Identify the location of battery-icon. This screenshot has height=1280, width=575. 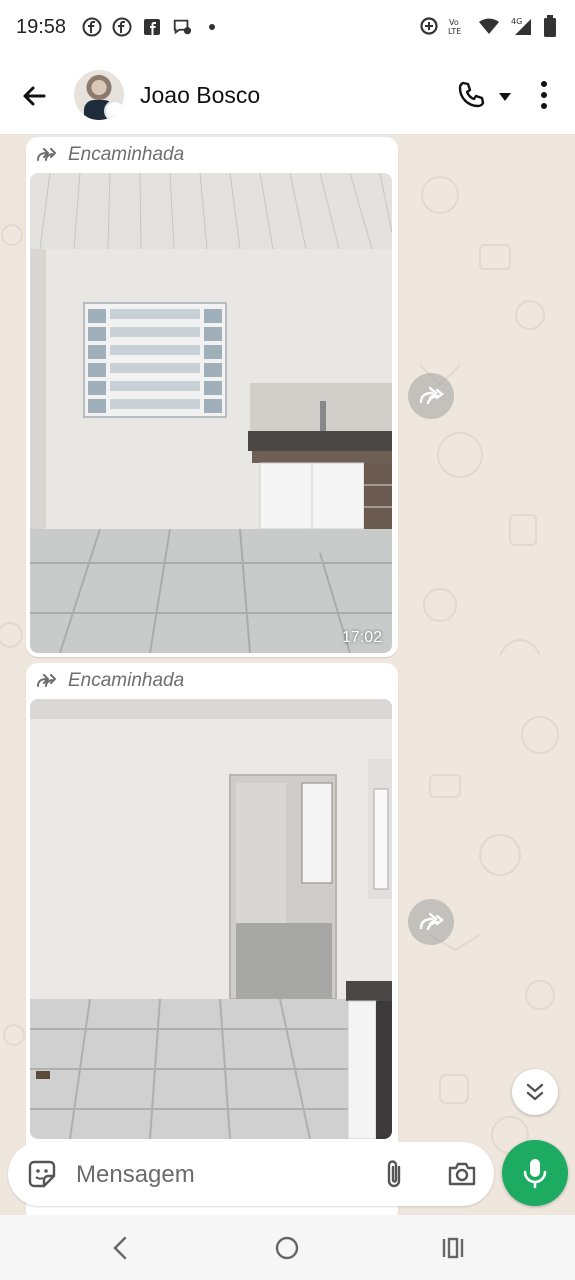
(550, 26).